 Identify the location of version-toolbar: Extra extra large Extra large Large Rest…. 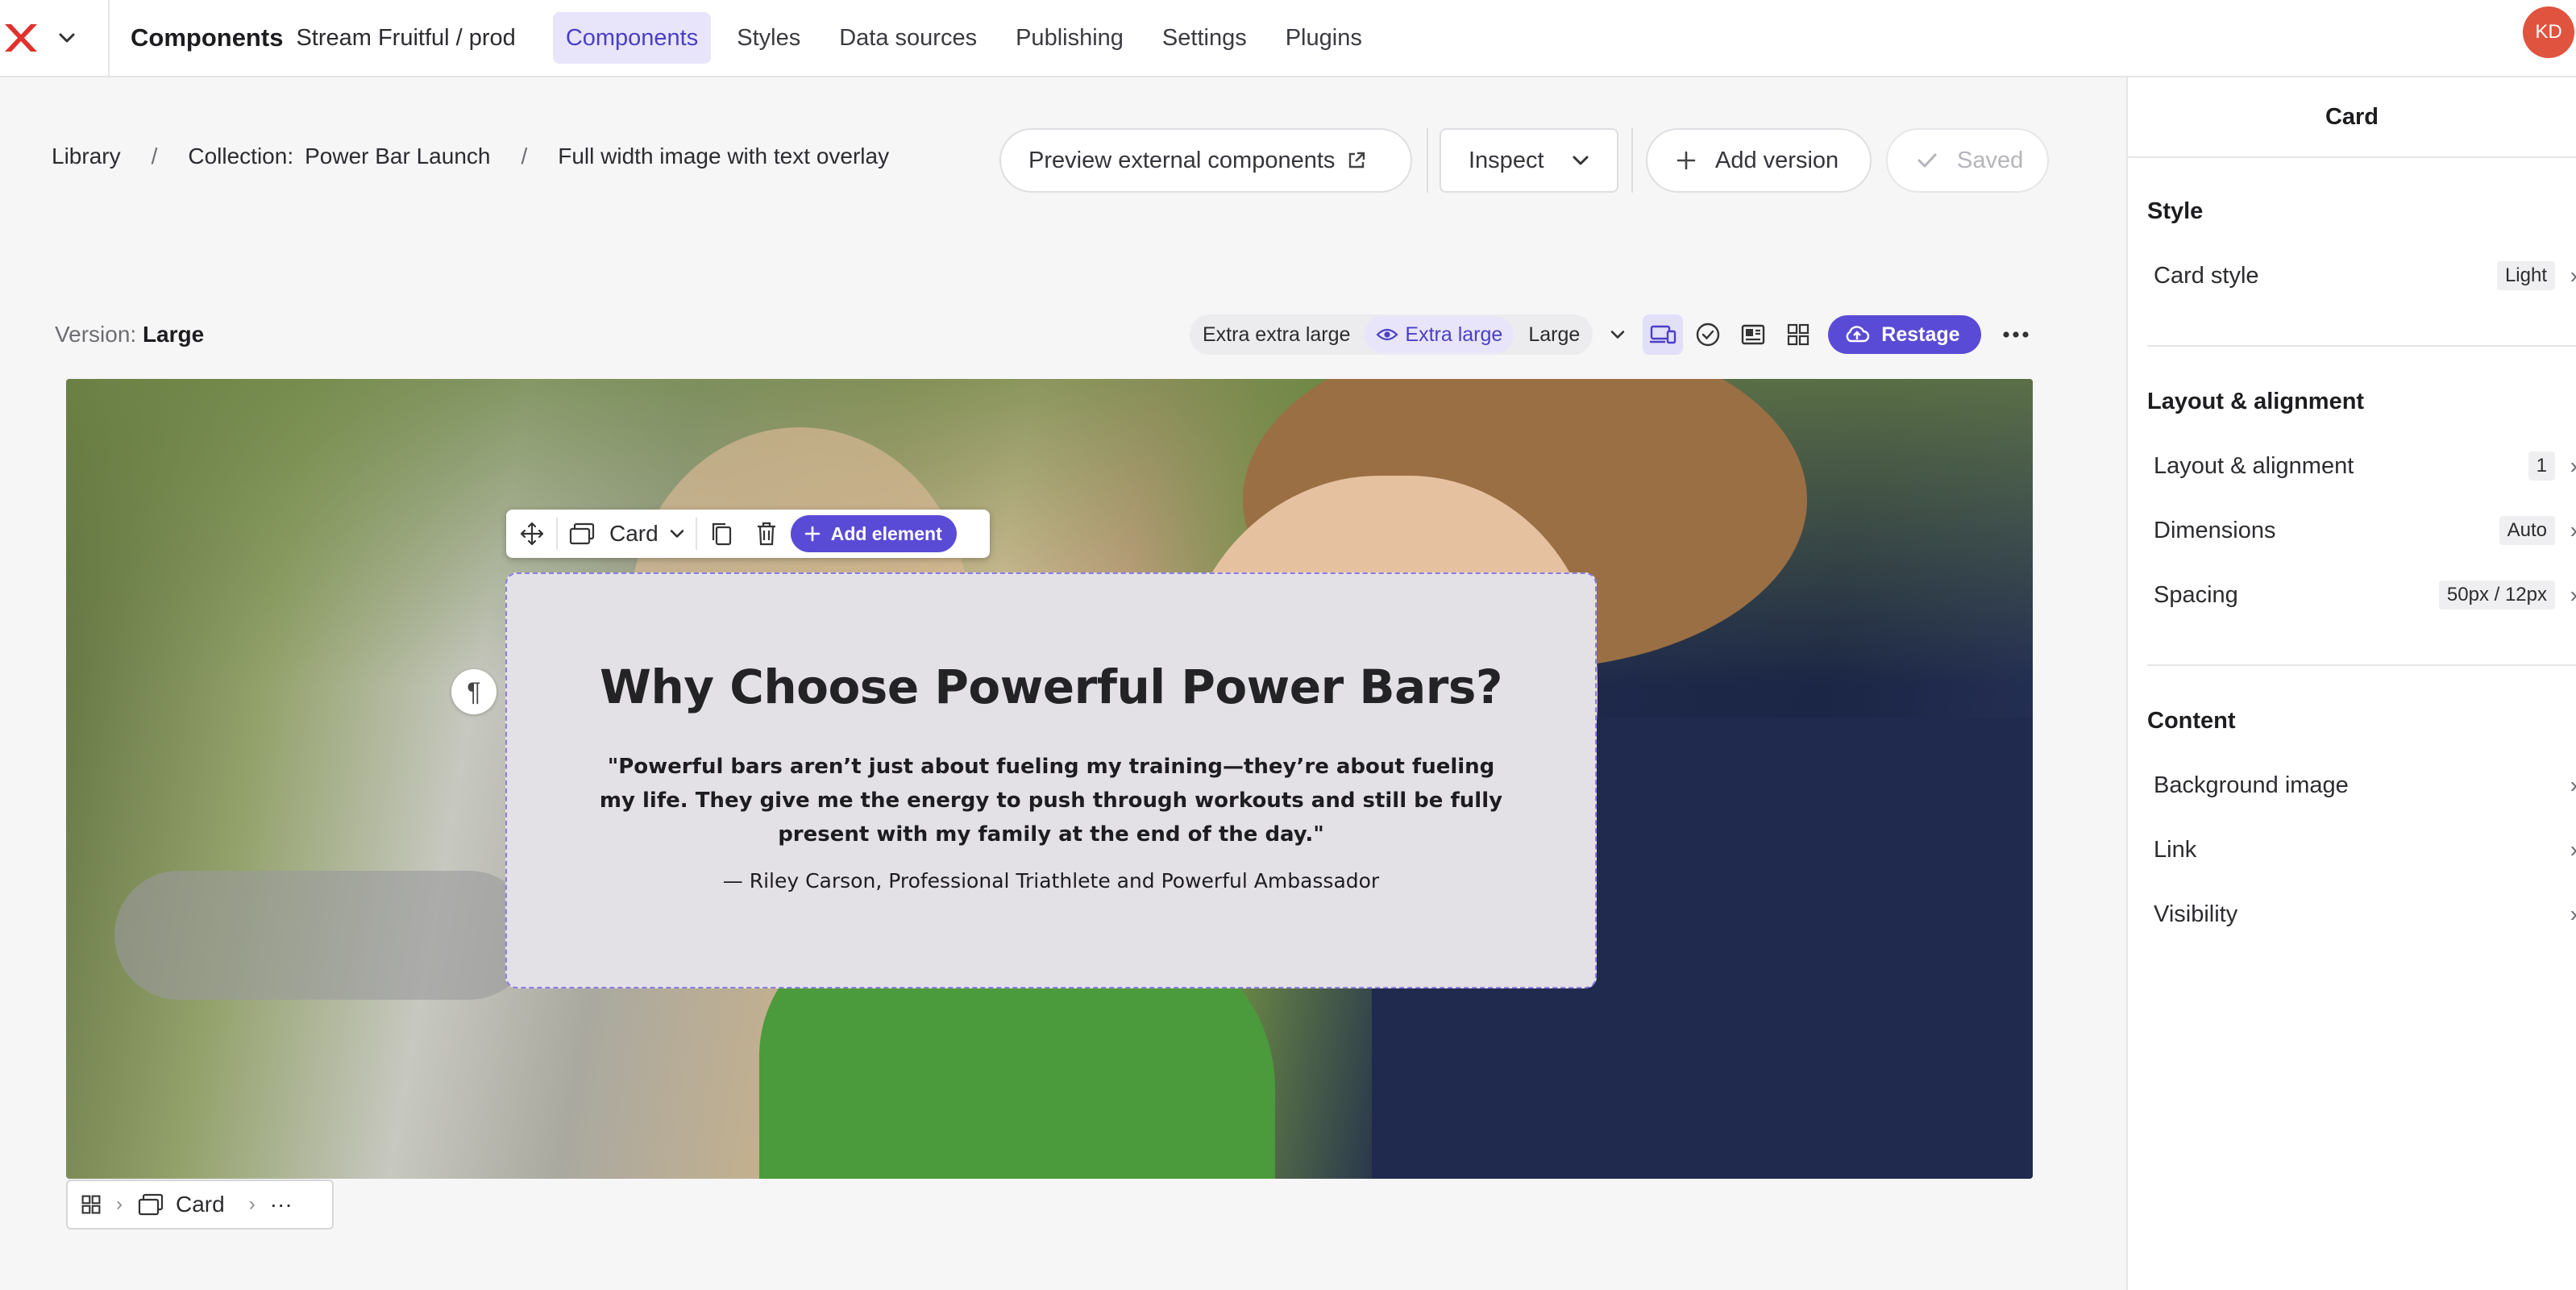
(1613, 334).